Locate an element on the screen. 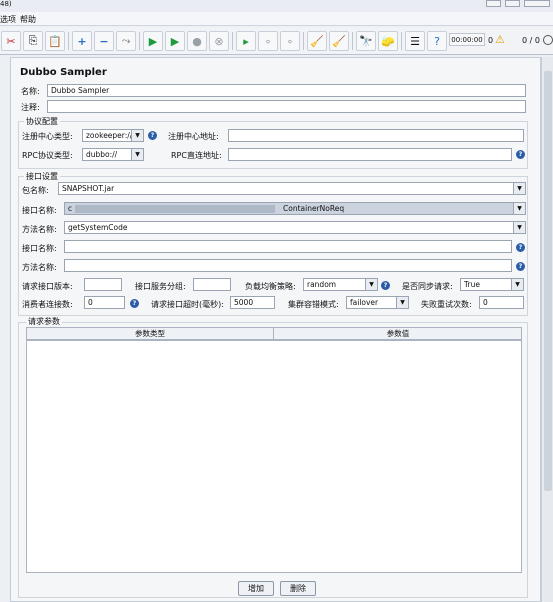  collapse-icon: − is located at coordinates (104, 41).